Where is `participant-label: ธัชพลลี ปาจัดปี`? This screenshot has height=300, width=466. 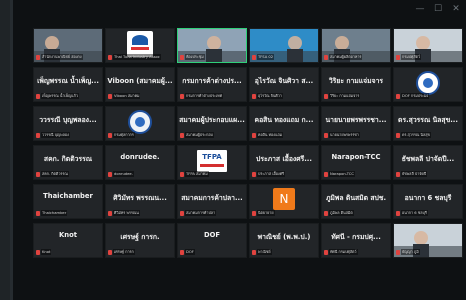 participant-label: ธัชพลลี ปาจัดปี is located at coordinates (414, 174).